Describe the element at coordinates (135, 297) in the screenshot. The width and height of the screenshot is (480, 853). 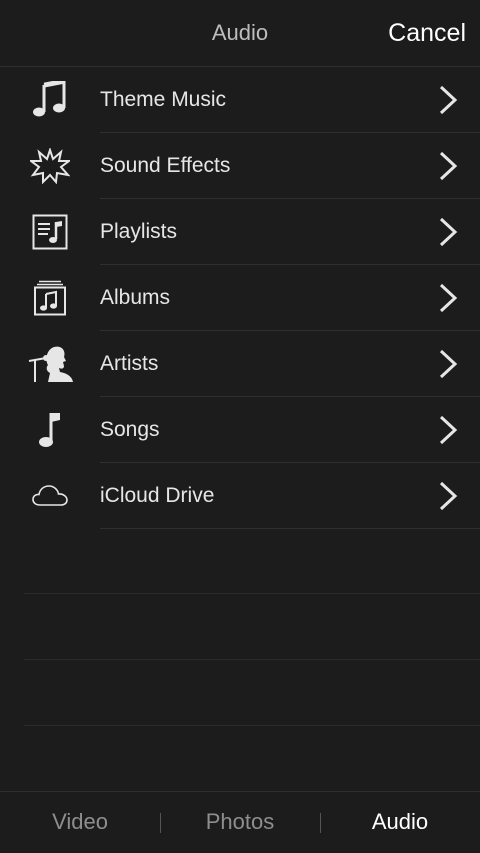
I see `list-item-label: Albums` at that location.